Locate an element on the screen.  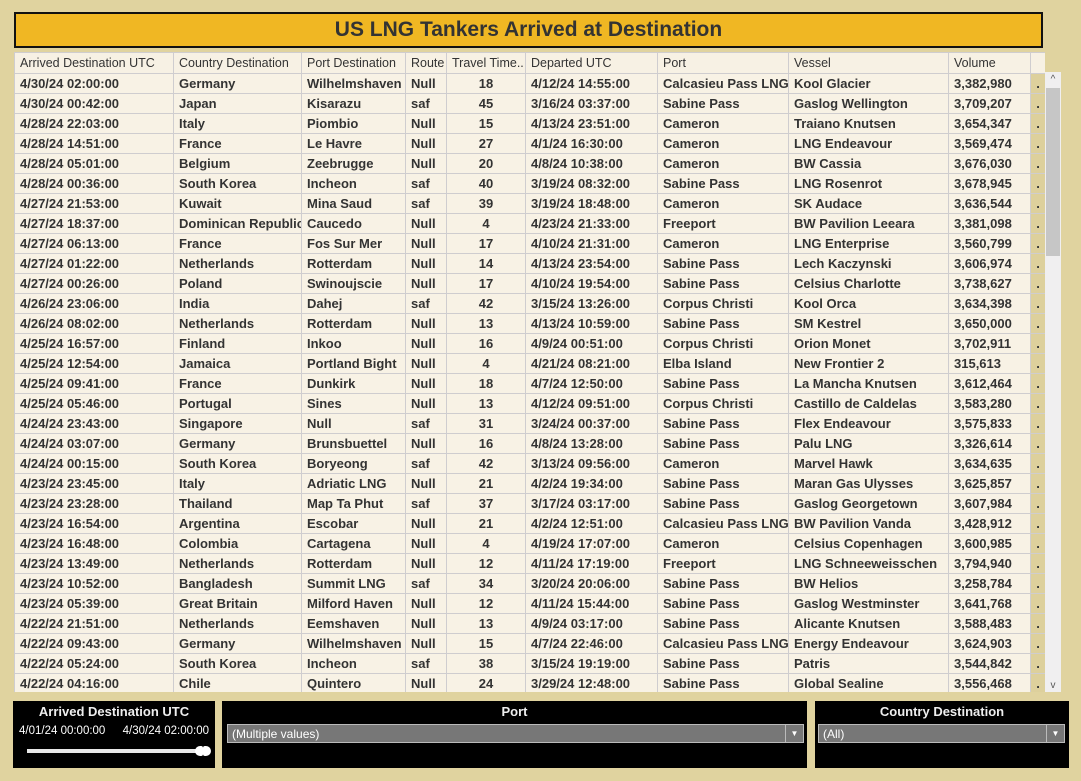
scroll-thumb is located at coordinates (1053, 172).